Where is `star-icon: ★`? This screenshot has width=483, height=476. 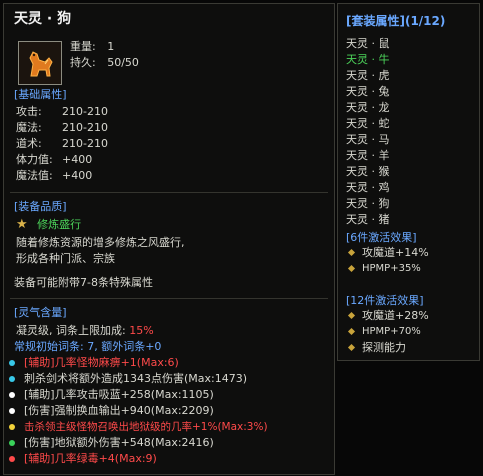 star-icon: ★ is located at coordinates (22, 224).